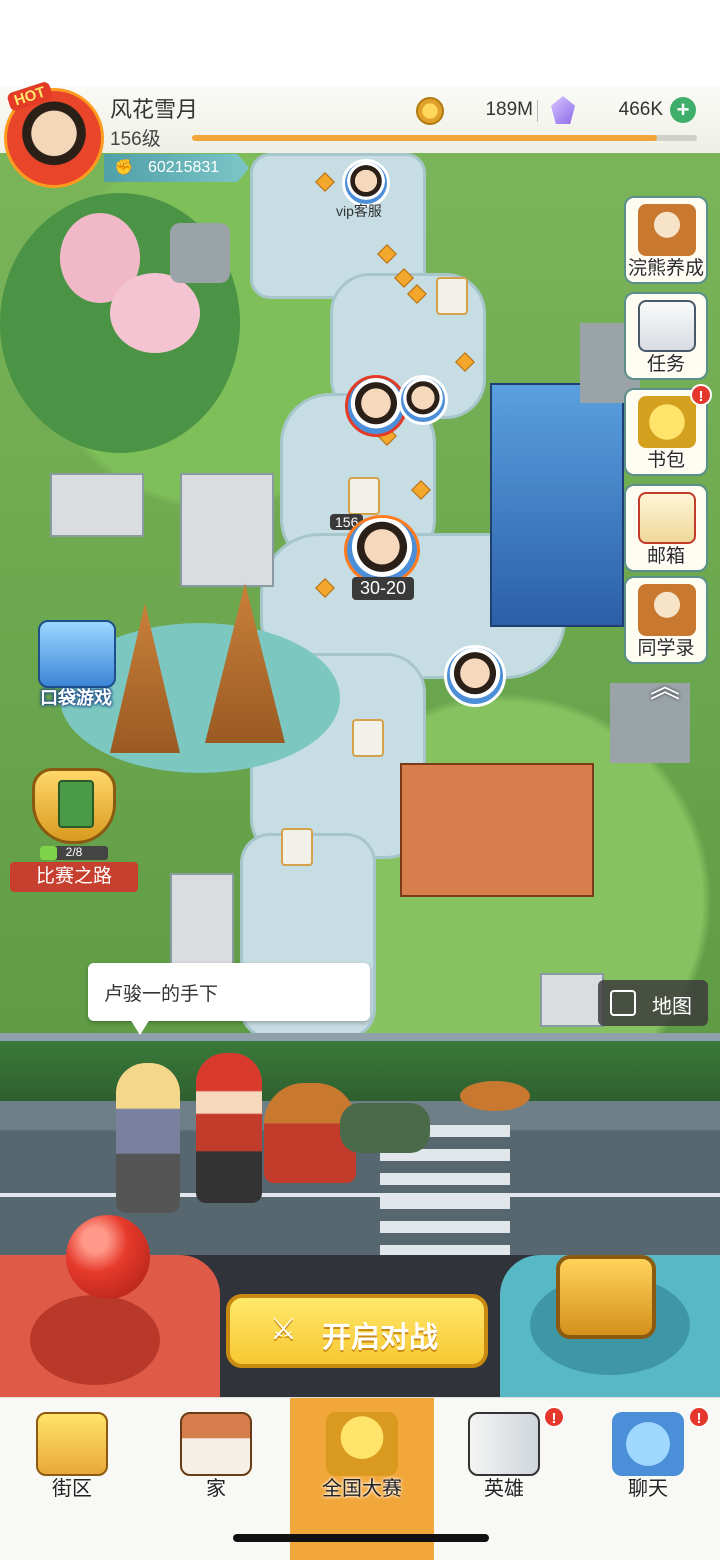 The width and height of the screenshot is (720, 1560). I want to click on classmates-button: 同学录, so click(666, 620).